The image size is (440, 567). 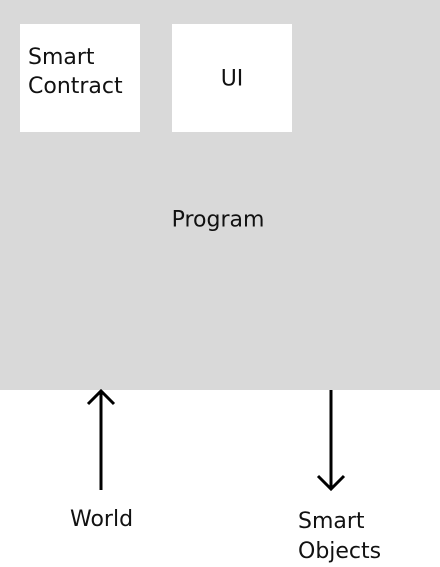 I want to click on io-arrows, so click(x=216, y=440).